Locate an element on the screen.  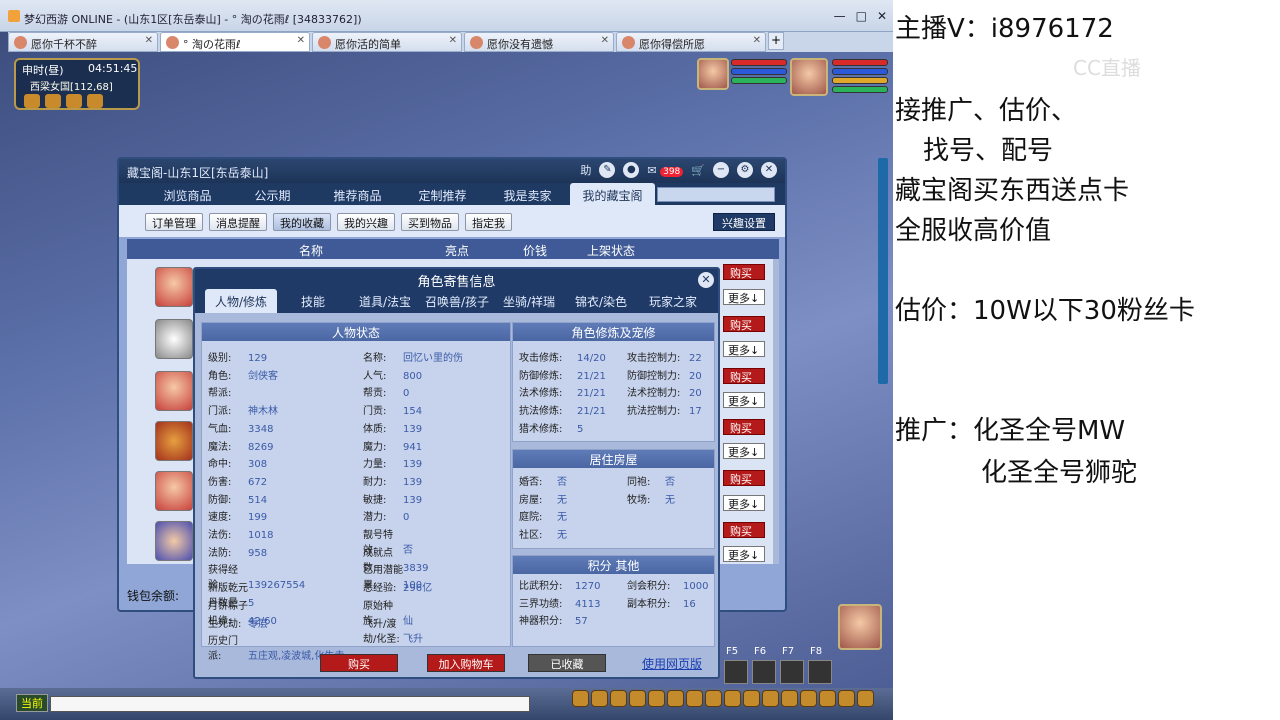
tab-my-pavilion: 我的藏宝阁 is located at coordinates (612, 194).